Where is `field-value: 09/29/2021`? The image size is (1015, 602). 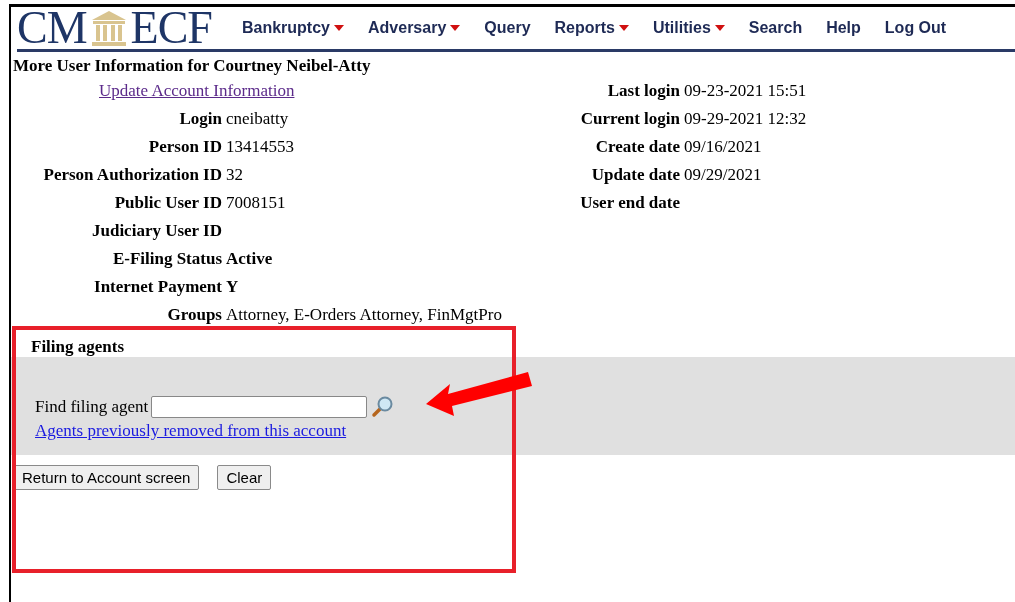 field-value: 09/29/2021 is located at coordinates (723, 175).